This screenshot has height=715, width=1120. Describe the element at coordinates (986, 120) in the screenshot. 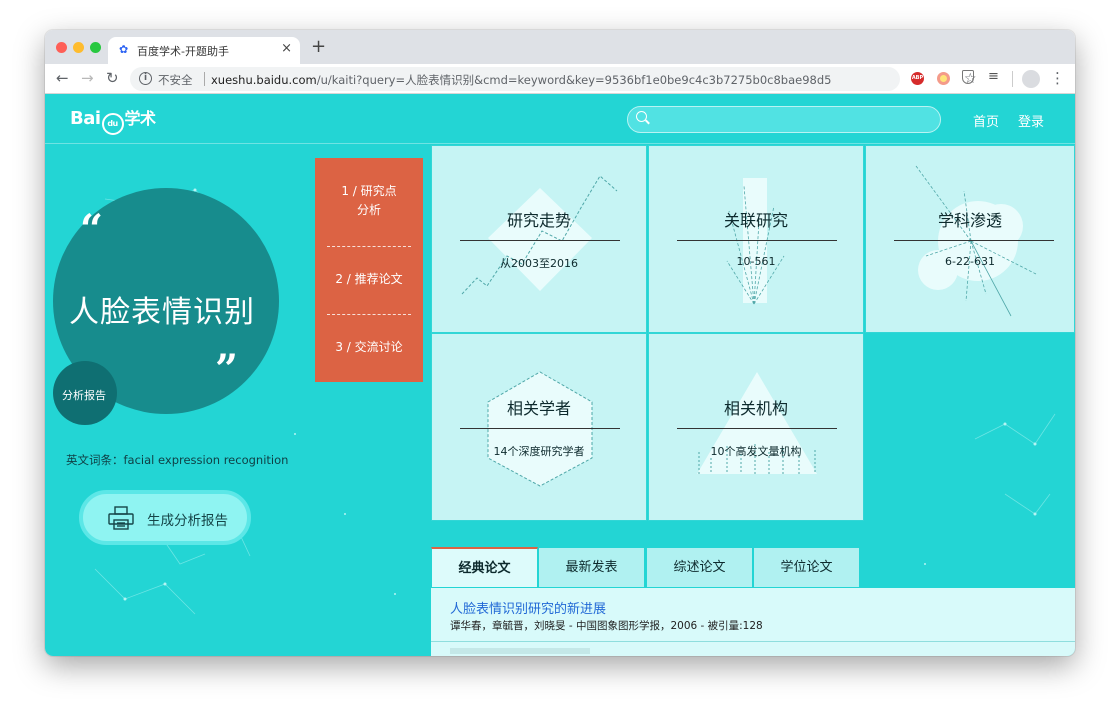

I see `nav-home-link: 首页` at that location.